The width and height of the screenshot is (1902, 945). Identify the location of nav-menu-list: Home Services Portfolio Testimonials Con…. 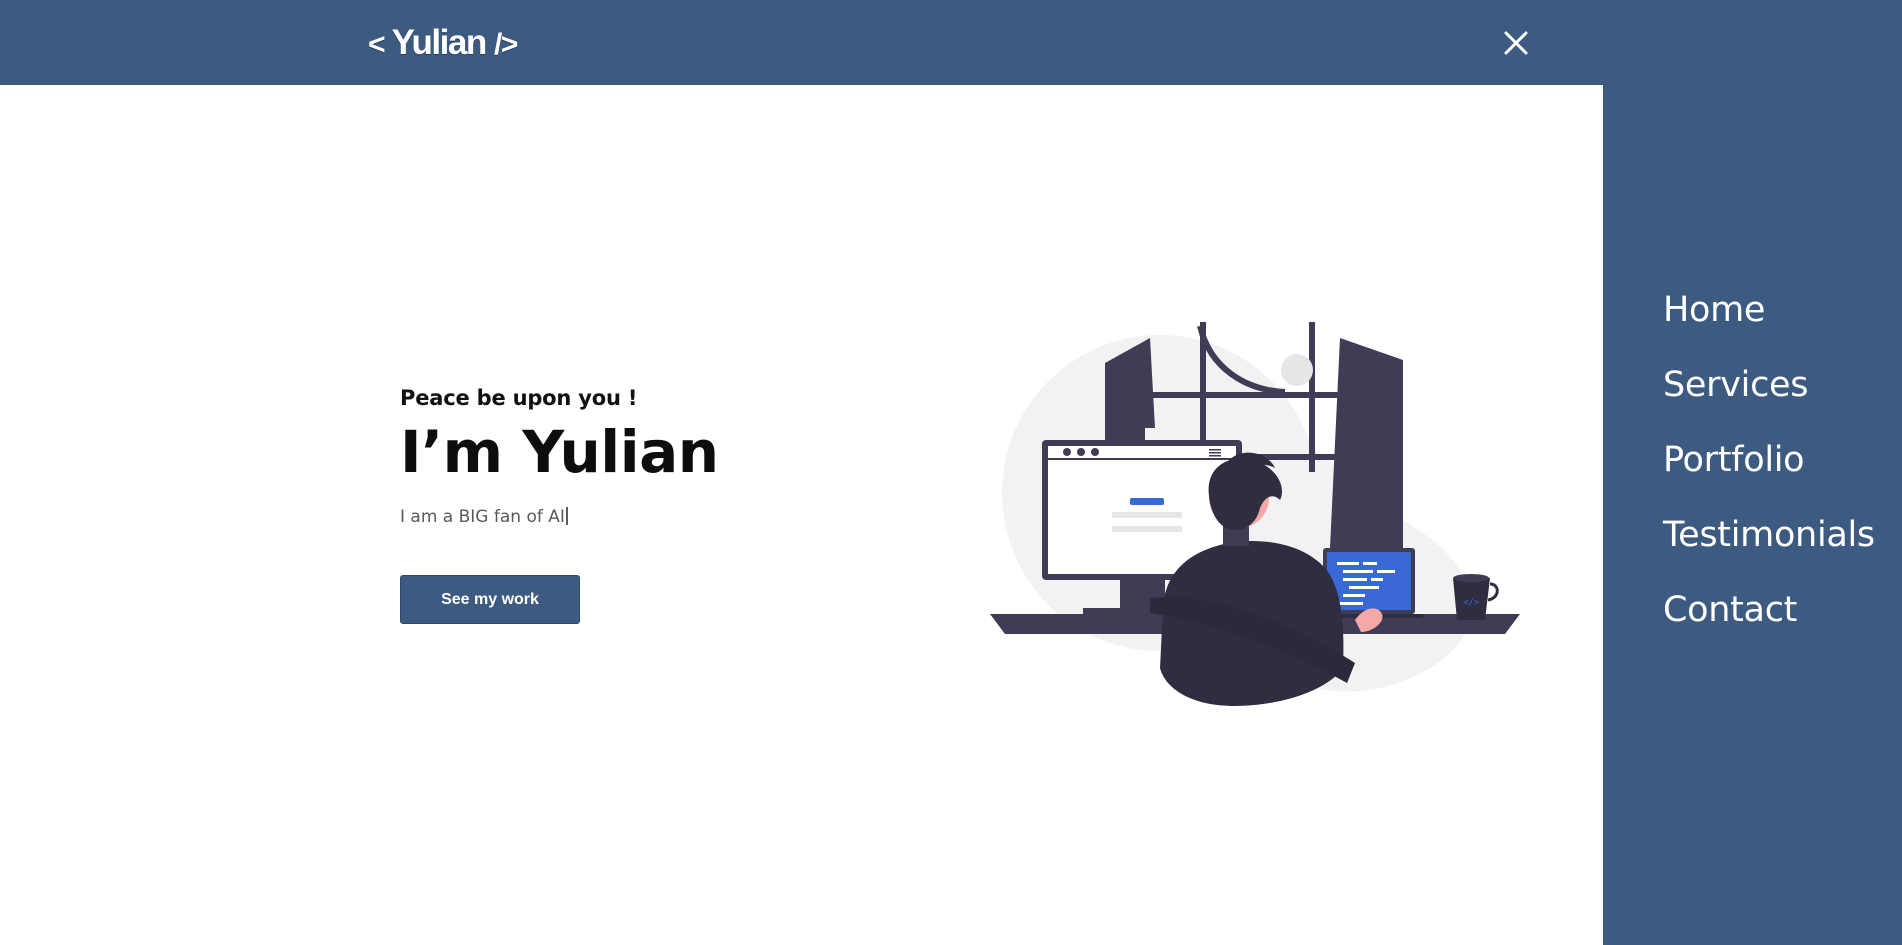
(1769, 472).